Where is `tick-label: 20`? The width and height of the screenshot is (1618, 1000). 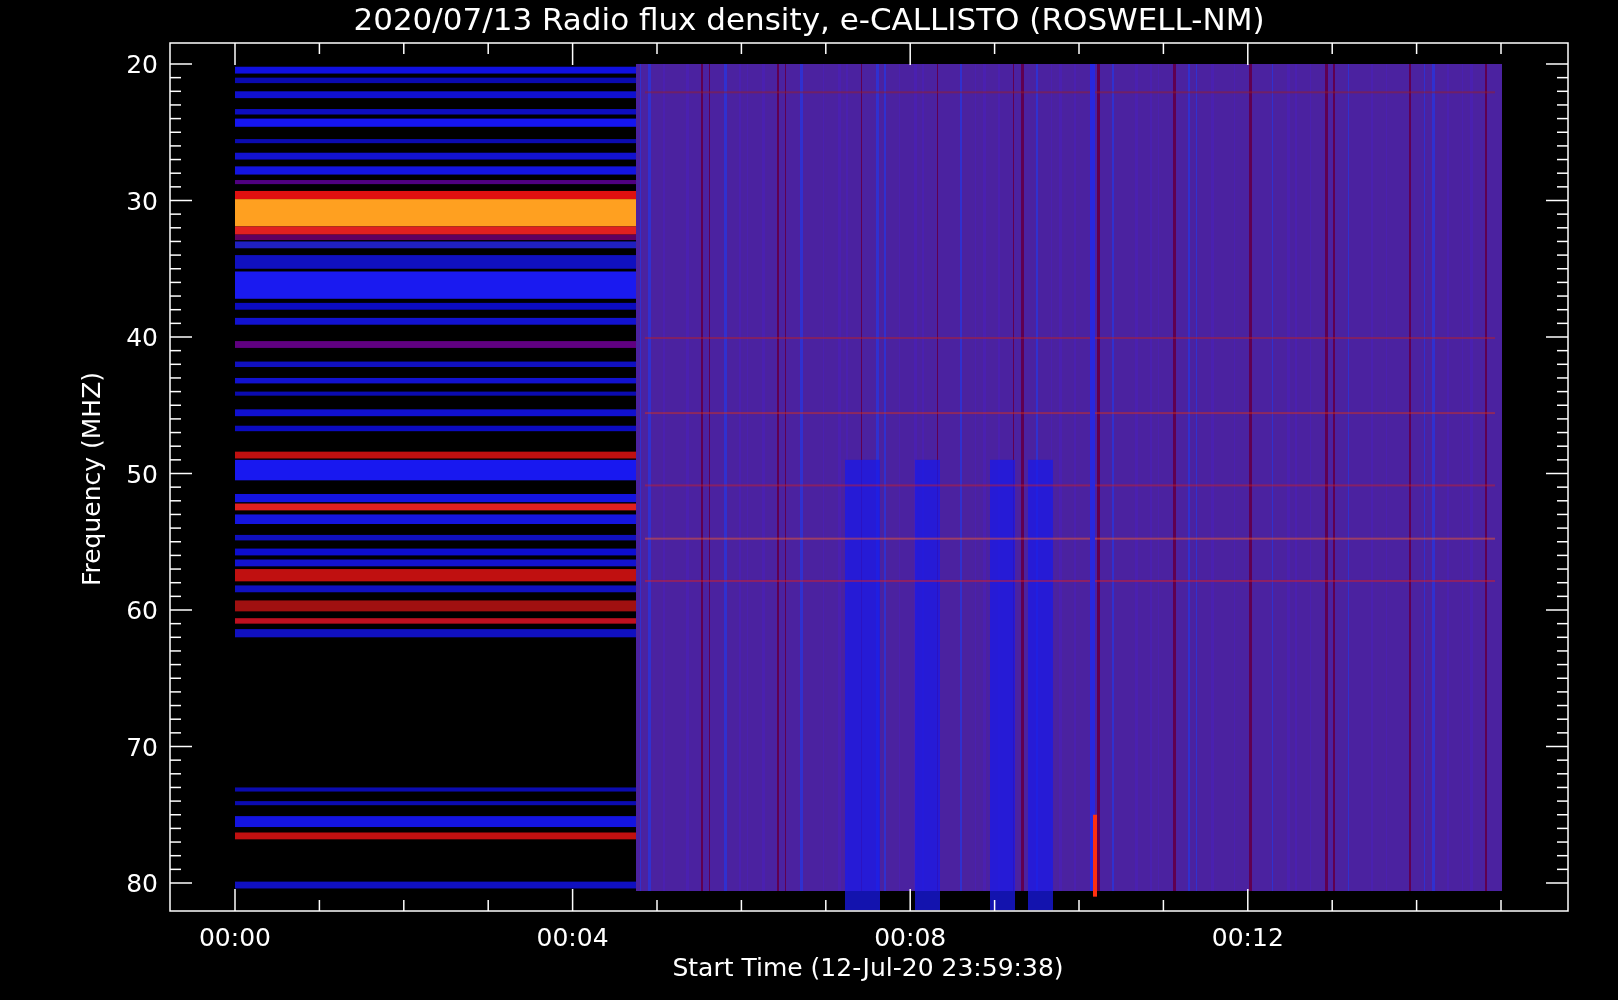 tick-label: 20 is located at coordinates (142, 64).